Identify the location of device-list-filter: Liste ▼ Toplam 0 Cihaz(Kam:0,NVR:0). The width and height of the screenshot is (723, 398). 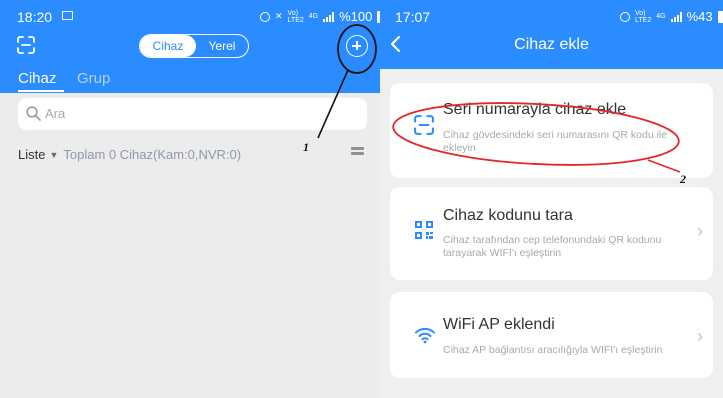
(129, 154).